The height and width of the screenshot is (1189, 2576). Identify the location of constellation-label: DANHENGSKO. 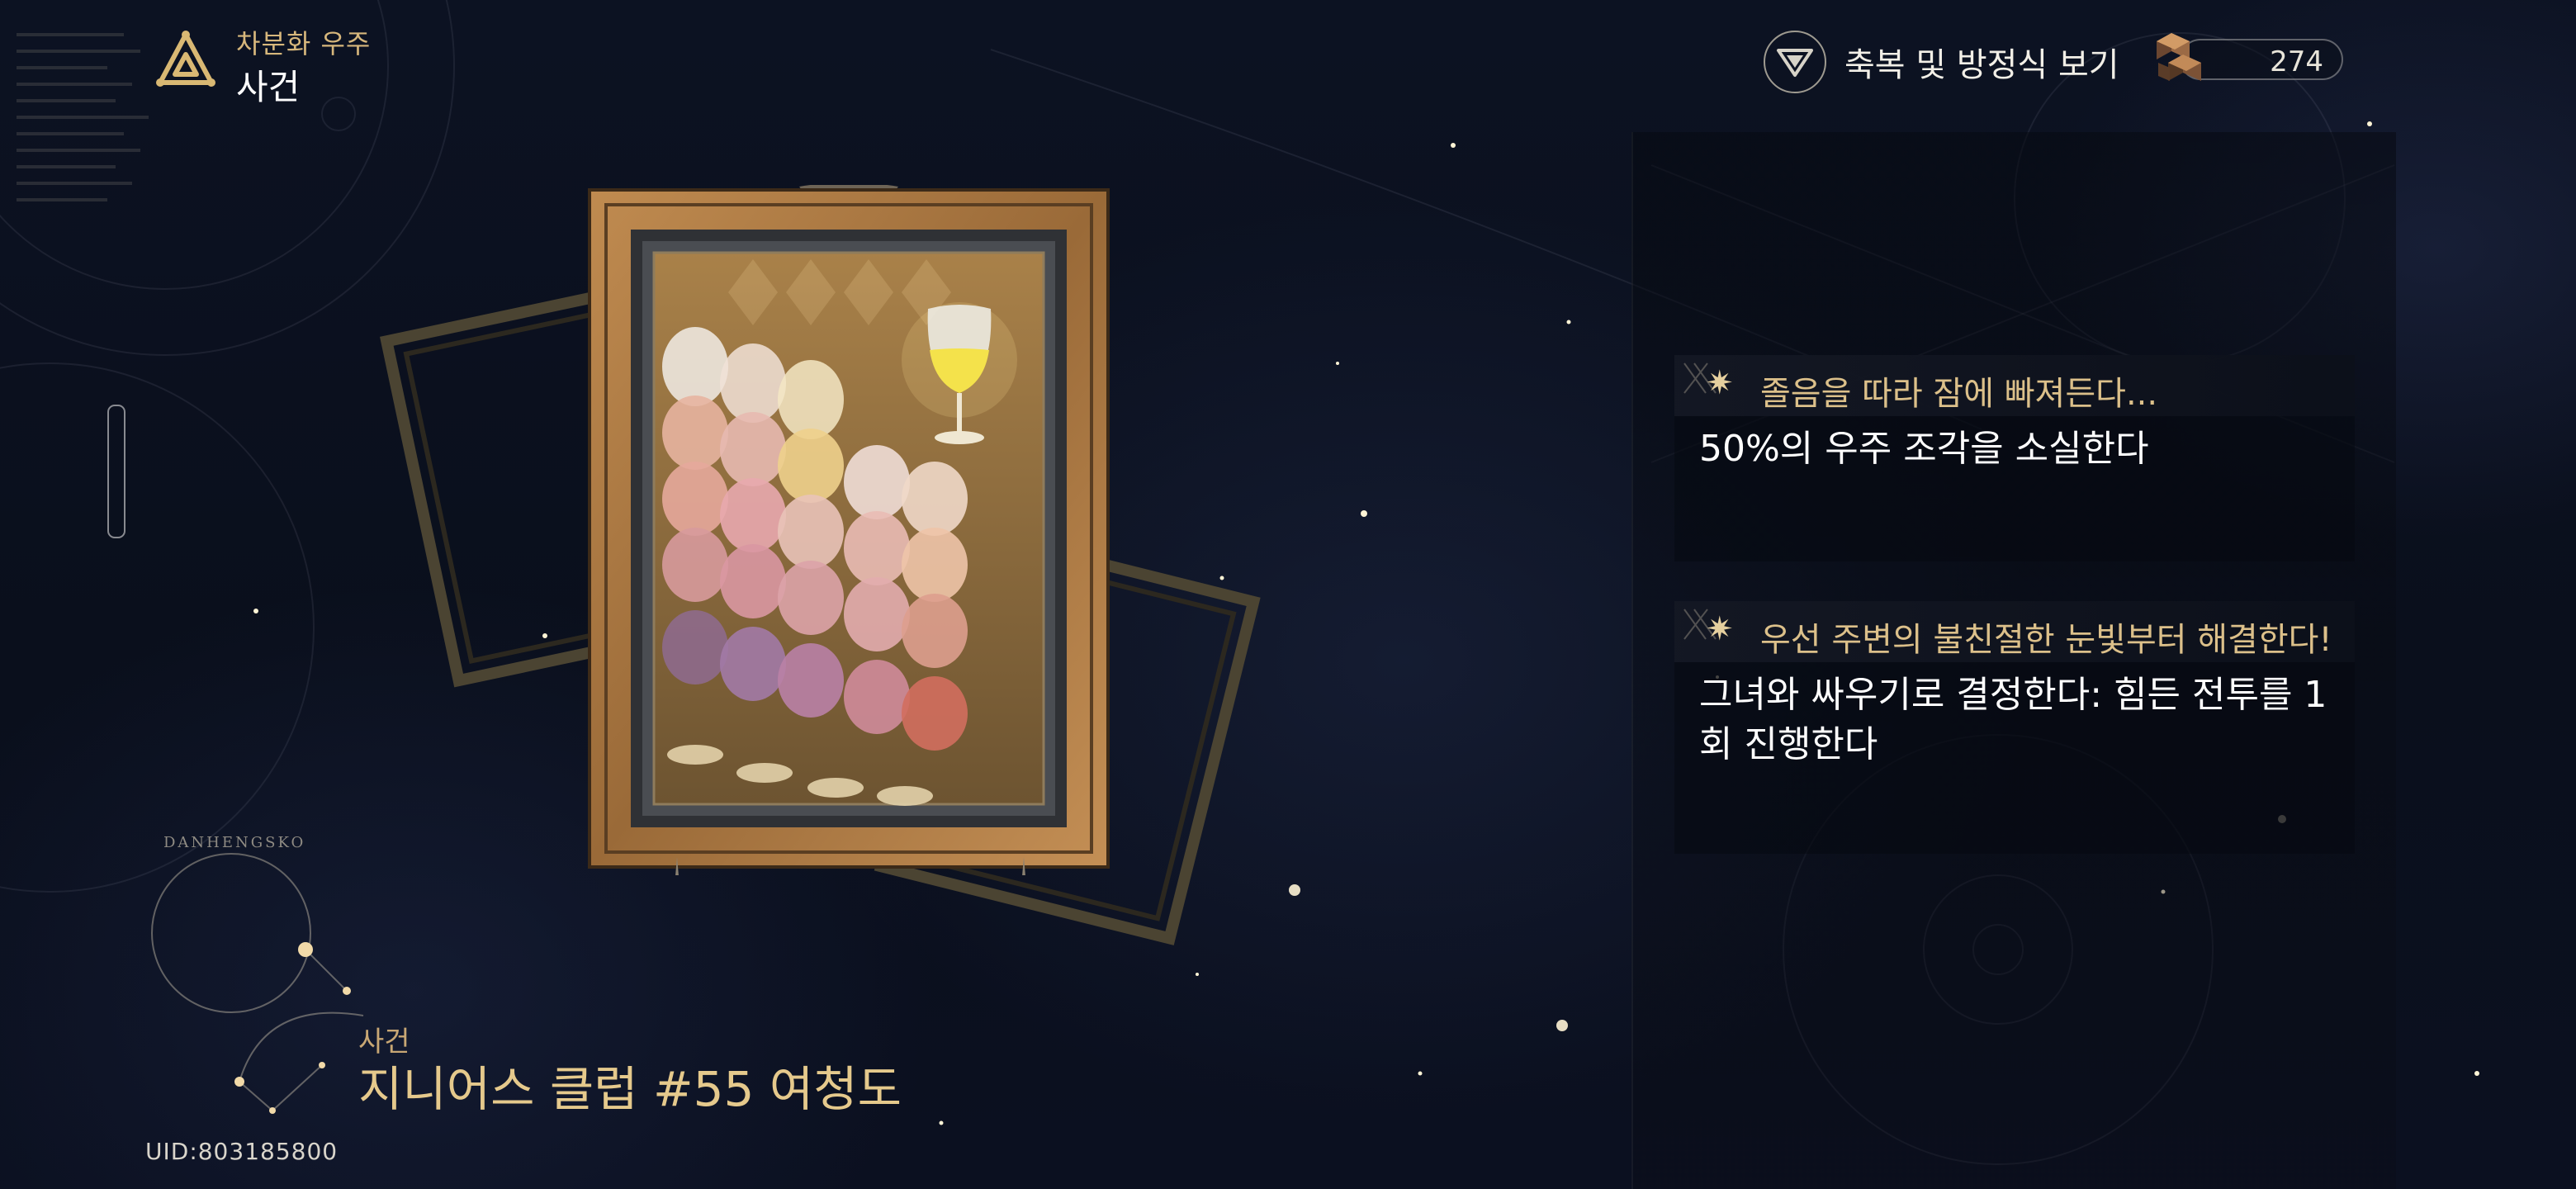
(234, 842).